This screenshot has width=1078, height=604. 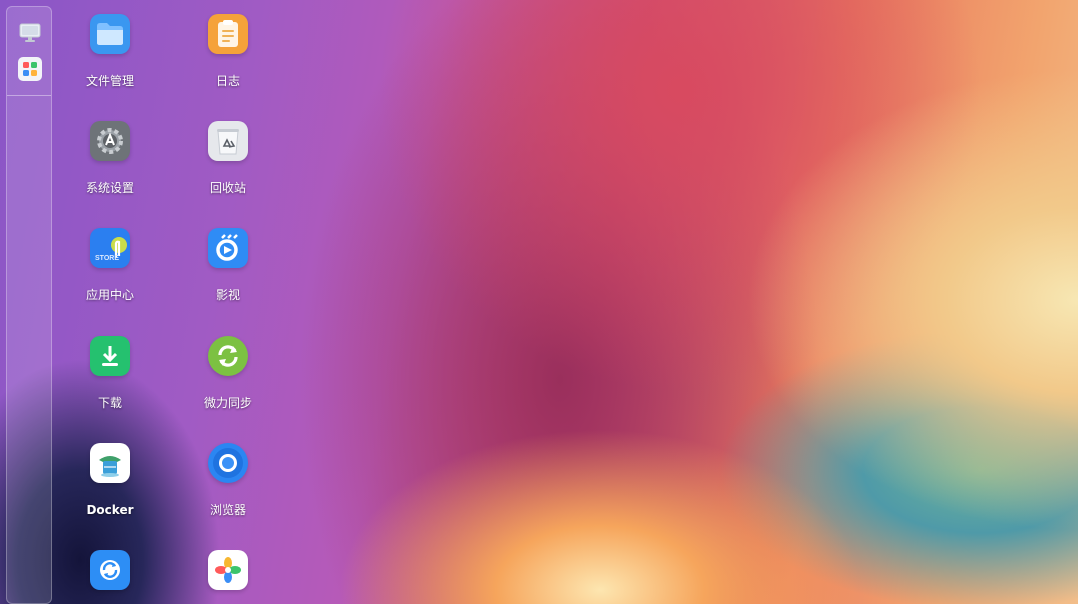 What do you see at coordinates (110, 141) in the screenshot?
I see `gear-icon` at bounding box center [110, 141].